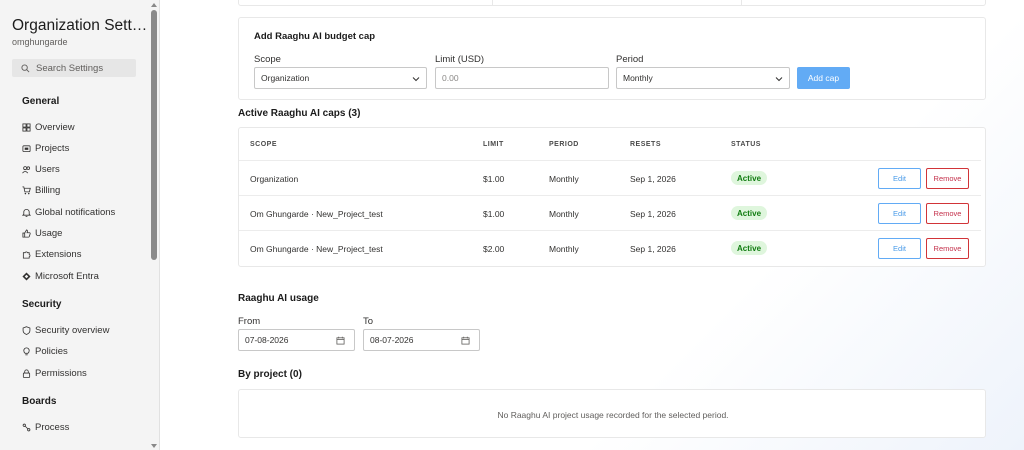  I want to click on bell-icon, so click(26, 213).